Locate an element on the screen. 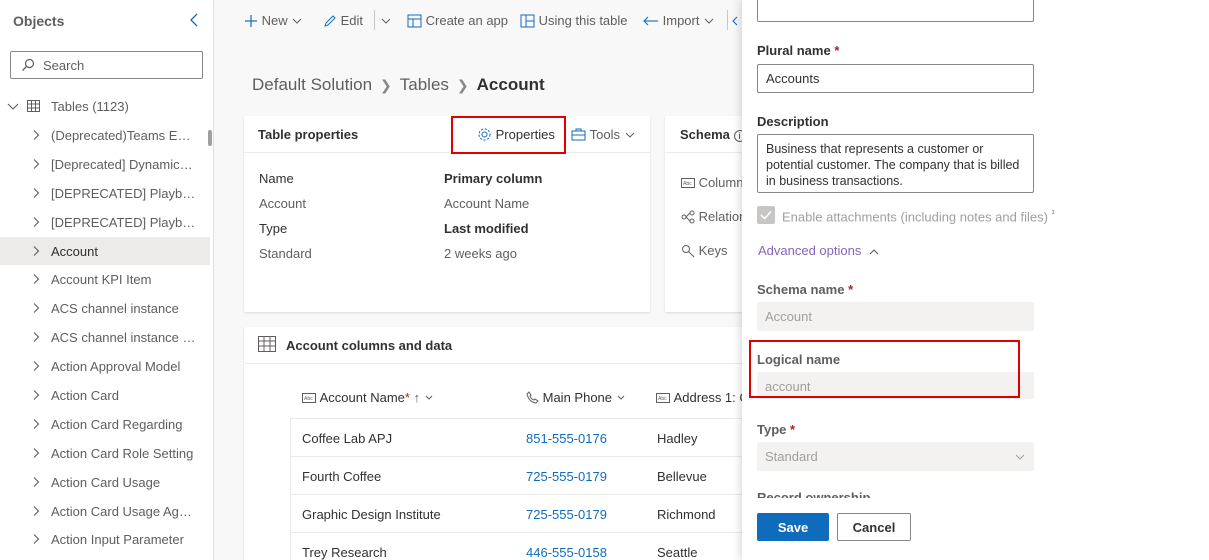 Image resolution: width=1209 pixels, height=560 pixels. create-app-button: Create an app is located at coordinates (457, 21).